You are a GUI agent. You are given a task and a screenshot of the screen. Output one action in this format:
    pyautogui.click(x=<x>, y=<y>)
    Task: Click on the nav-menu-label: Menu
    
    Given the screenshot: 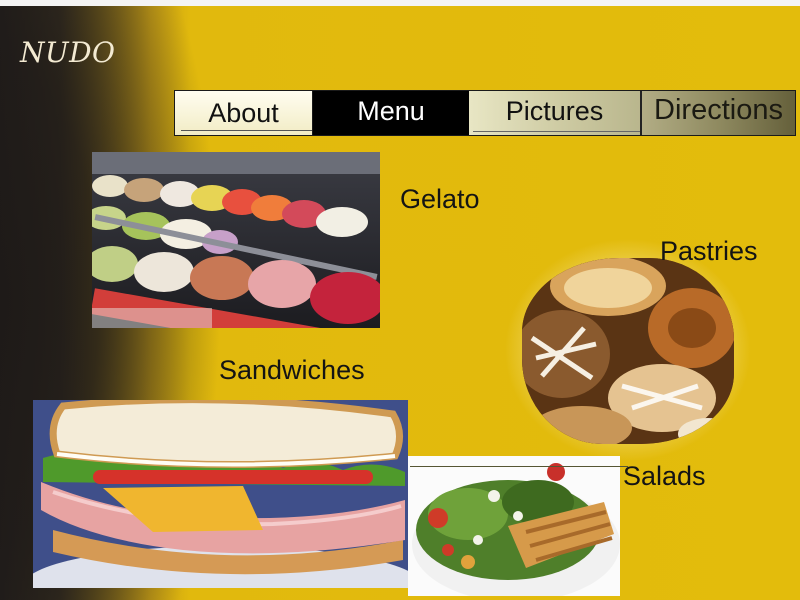 What is the action you would take?
    pyautogui.click(x=391, y=110)
    